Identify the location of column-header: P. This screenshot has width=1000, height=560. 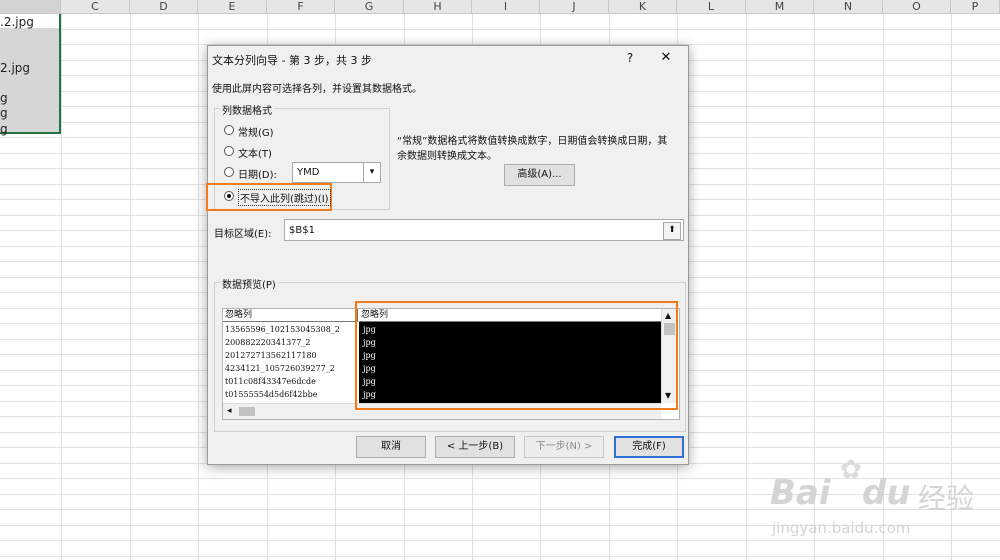
(975, 7).